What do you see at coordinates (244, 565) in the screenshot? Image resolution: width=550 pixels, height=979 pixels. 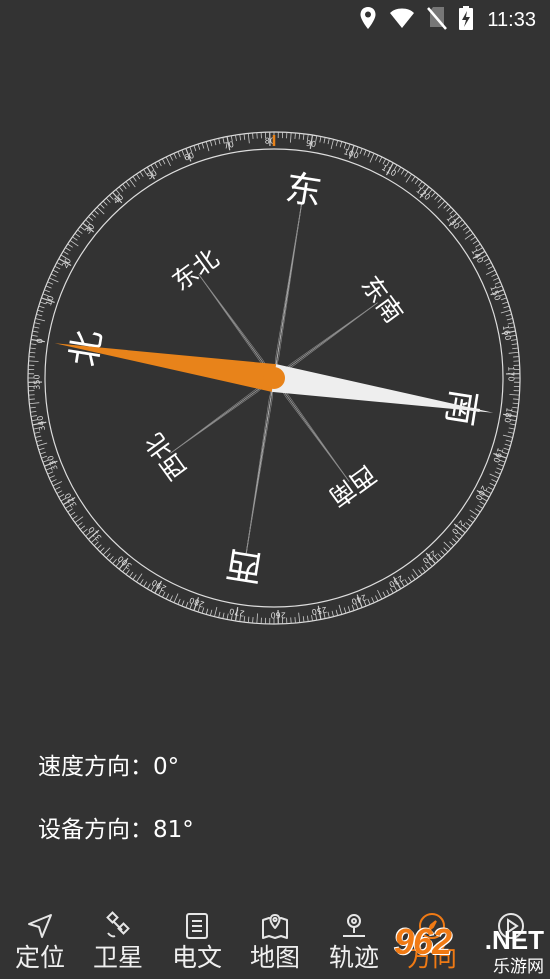 I see `direction-label-west: 西` at bounding box center [244, 565].